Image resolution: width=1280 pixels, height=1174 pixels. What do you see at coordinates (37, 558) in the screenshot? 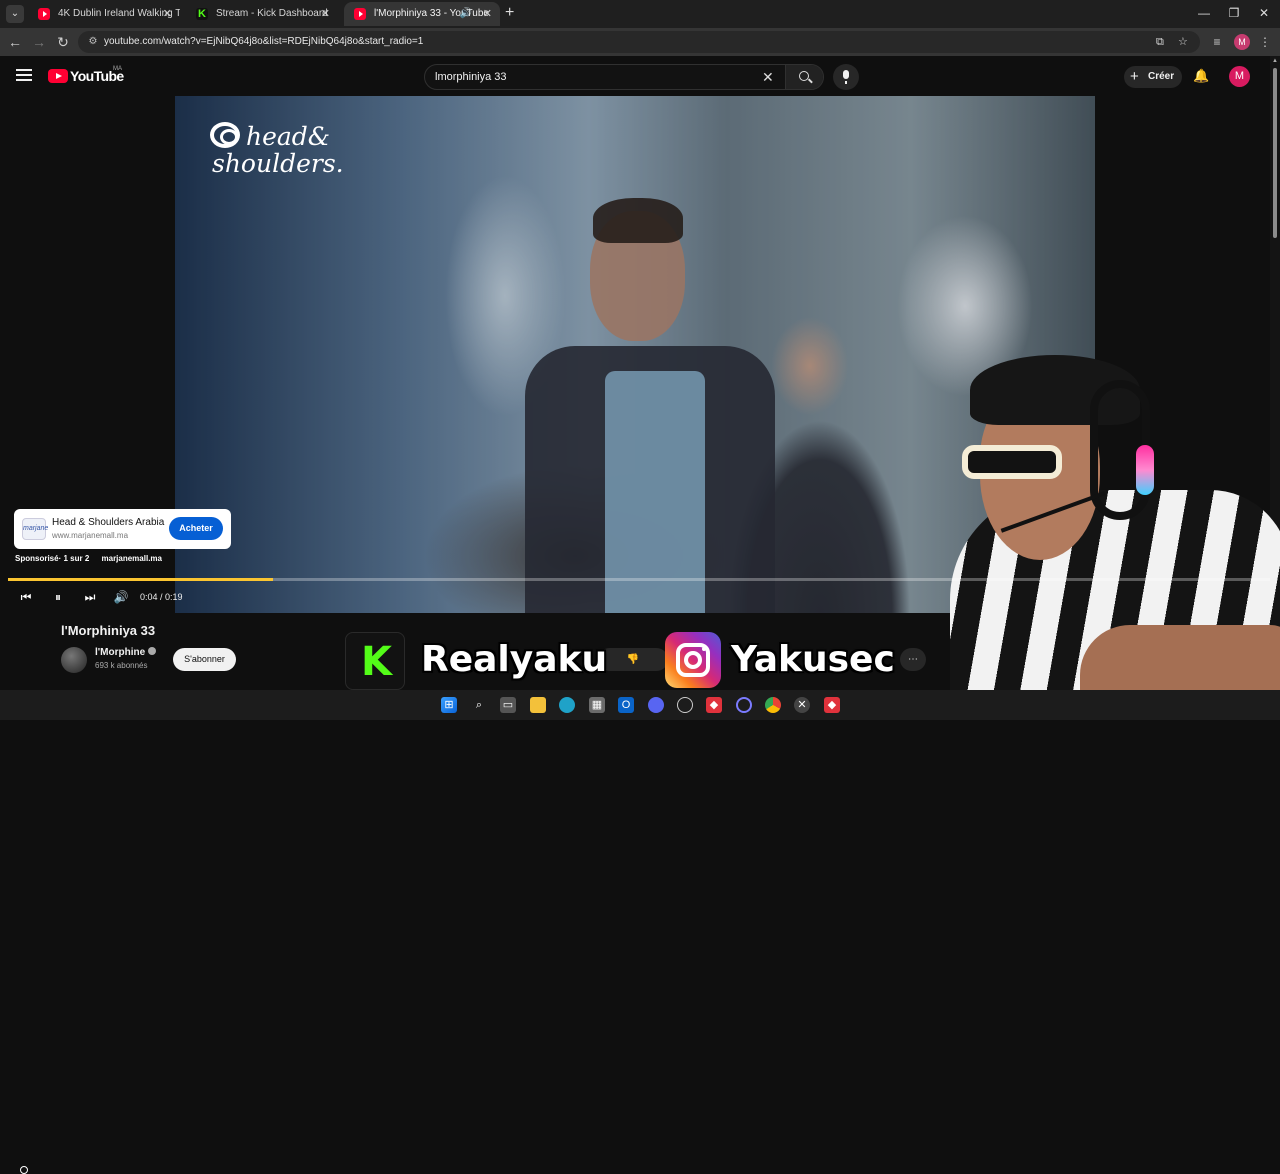
I see `sponsored-label: Sponsorisé` at bounding box center [37, 558].